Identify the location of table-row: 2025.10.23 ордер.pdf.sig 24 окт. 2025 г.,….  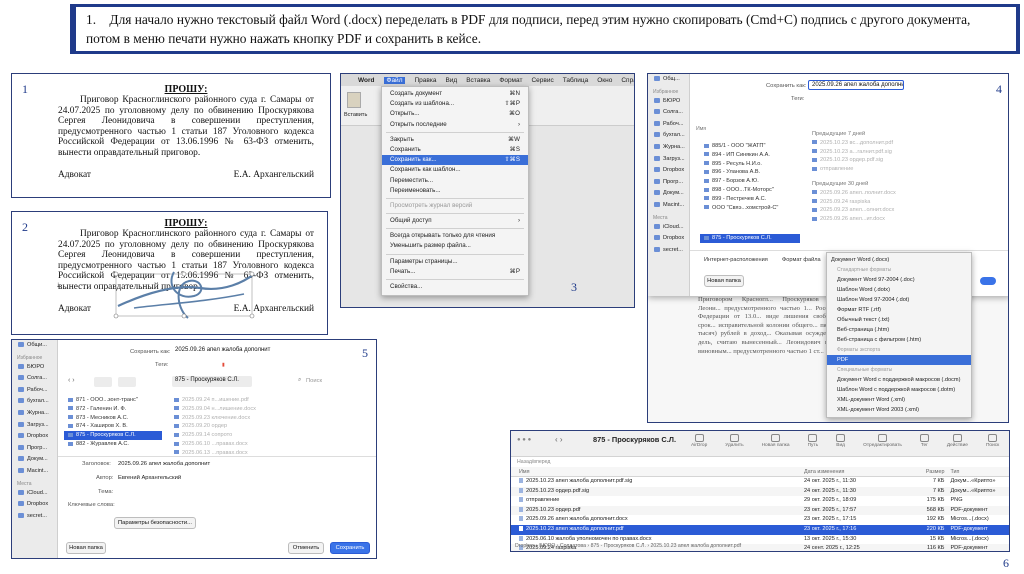
(760, 491).